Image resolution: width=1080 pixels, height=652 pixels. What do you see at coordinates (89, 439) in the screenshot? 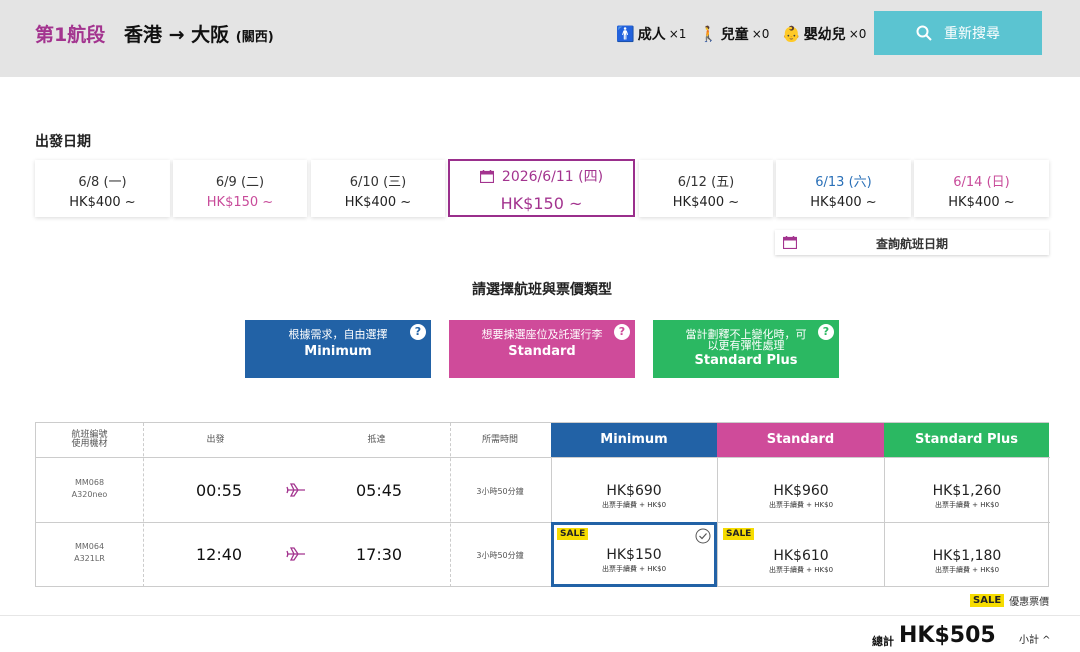
I see `header-flight-aircraft: 航班編號 使用機材` at bounding box center [89, 439].